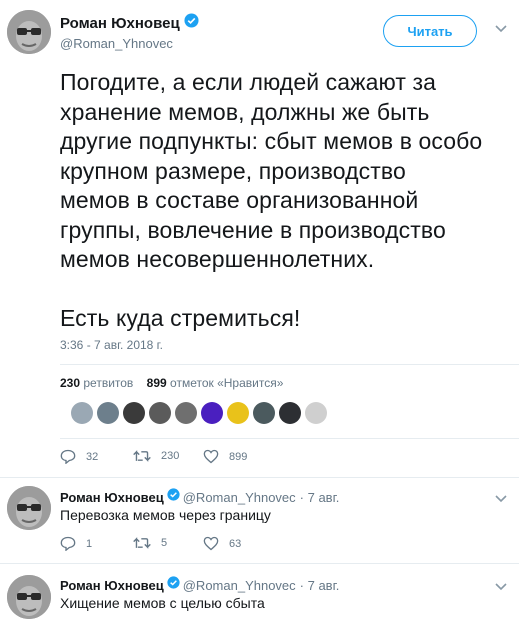  I want to click on tweet-line: хранение мемов, должны же быть, so click(245, 111).